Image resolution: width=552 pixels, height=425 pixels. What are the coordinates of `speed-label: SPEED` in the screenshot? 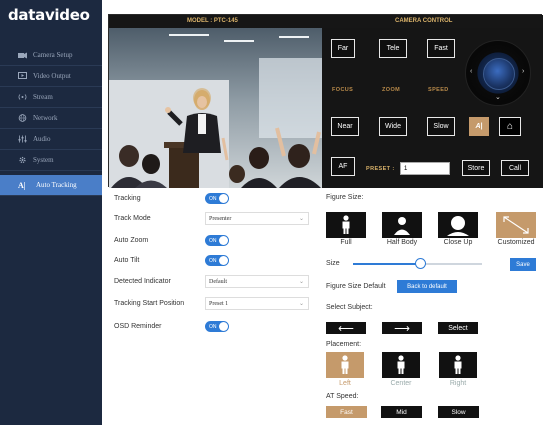 It's located at (438, 90).